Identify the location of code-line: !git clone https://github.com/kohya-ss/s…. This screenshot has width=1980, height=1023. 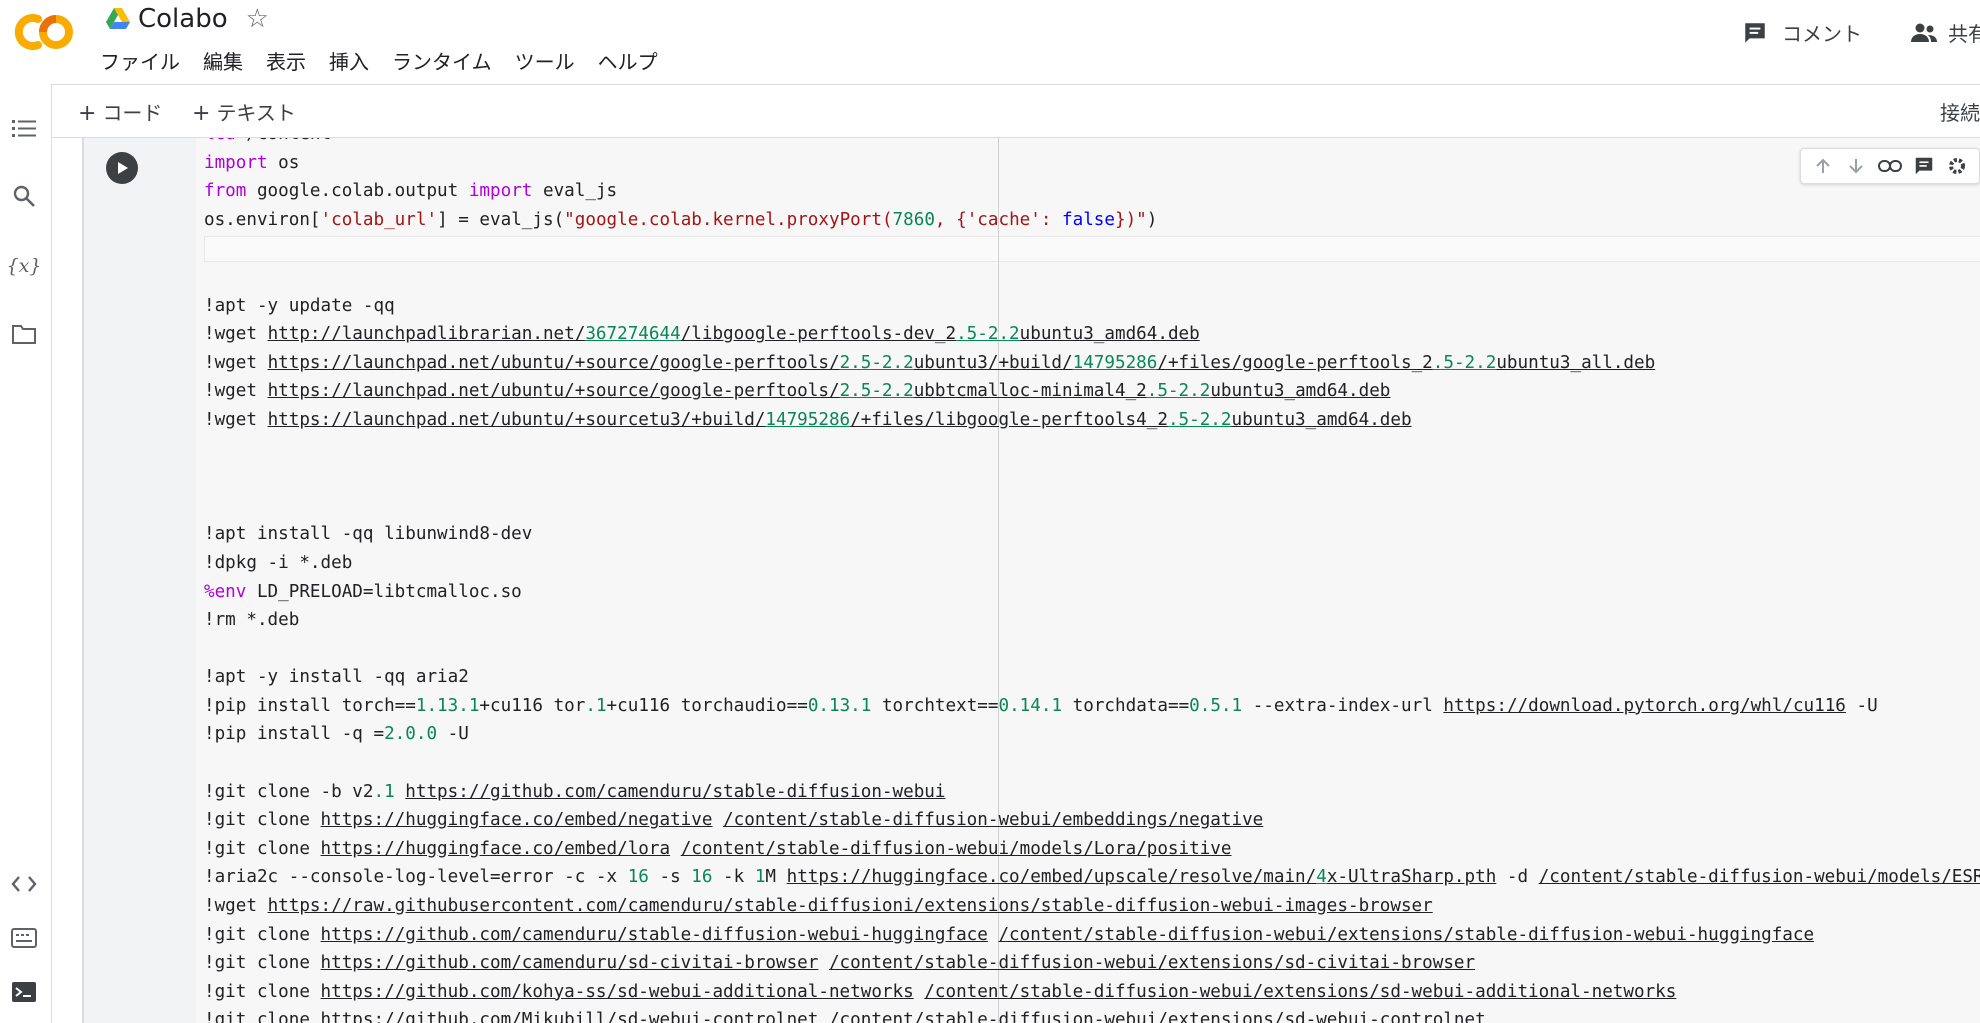
(1092, 992).